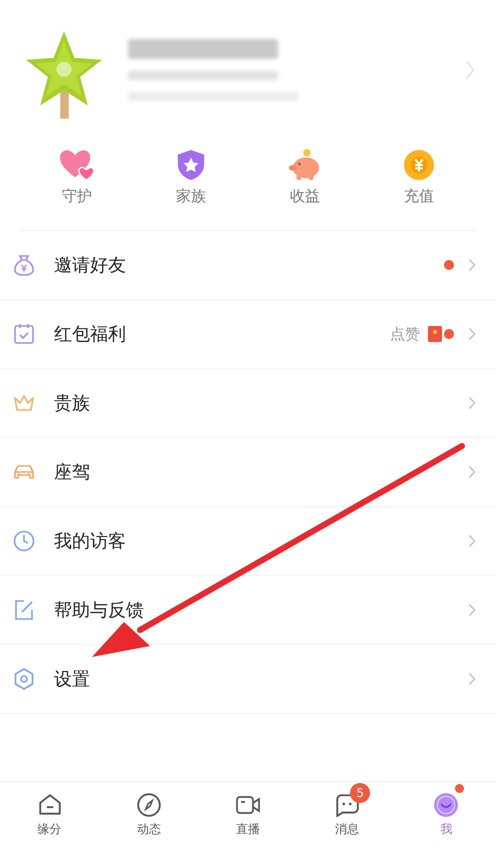 This screenshot has width=496, height=854. I want to click on smile-icon, so click(446, 805).